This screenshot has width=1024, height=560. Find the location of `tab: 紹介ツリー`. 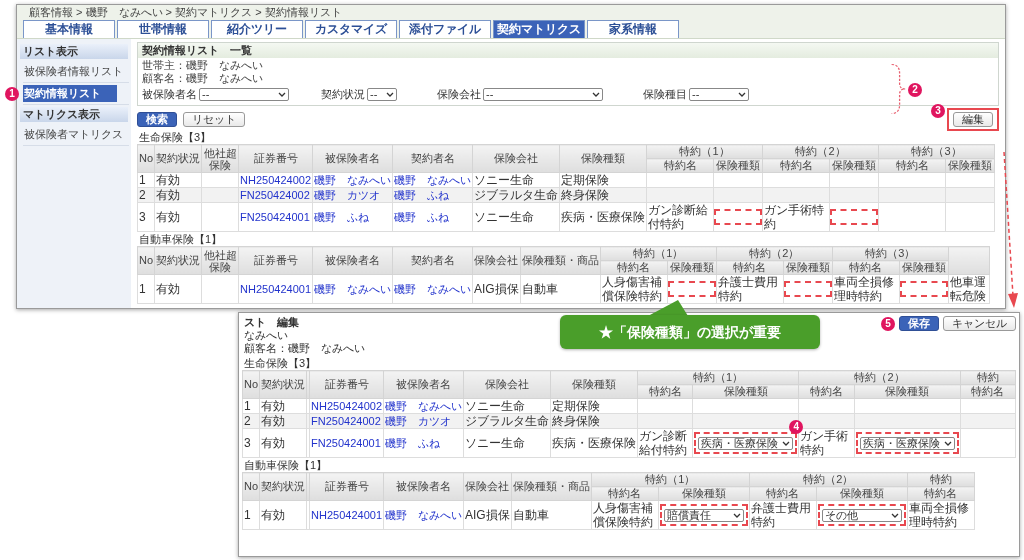

tab: 紹介ツリー is located at coordinates (257, 29).